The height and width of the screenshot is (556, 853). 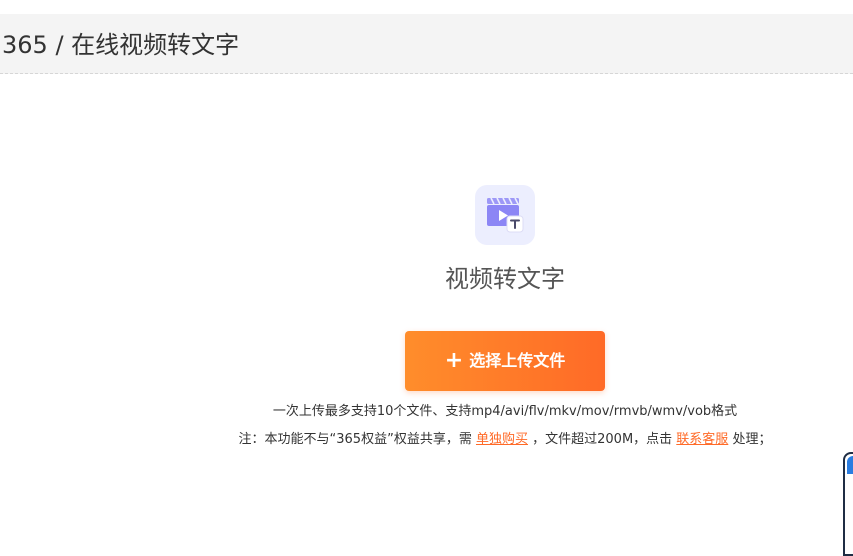 I want to click on floating-widget-cap, so click(x=850, y=465).